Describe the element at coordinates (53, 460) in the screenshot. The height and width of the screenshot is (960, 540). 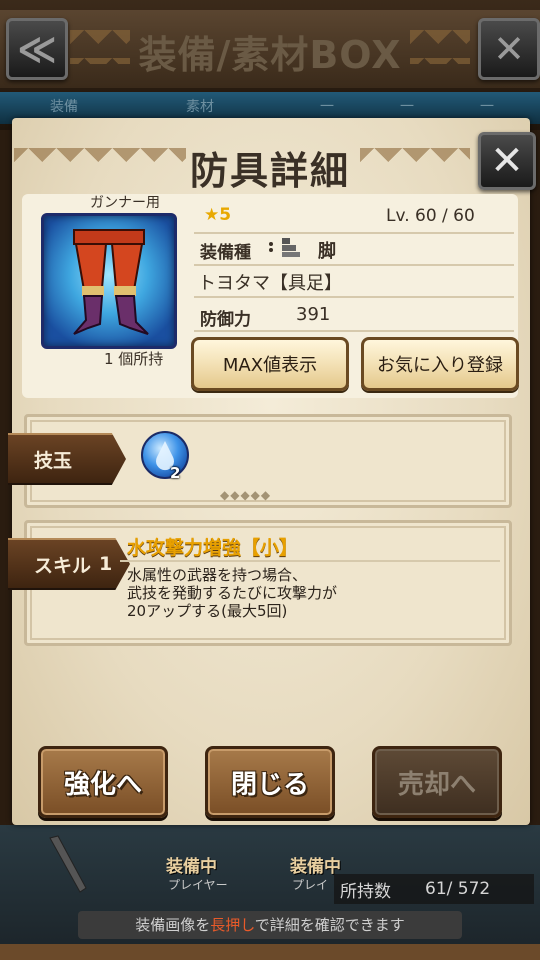
I see `jewel-tag-label: 技玉` at that location.